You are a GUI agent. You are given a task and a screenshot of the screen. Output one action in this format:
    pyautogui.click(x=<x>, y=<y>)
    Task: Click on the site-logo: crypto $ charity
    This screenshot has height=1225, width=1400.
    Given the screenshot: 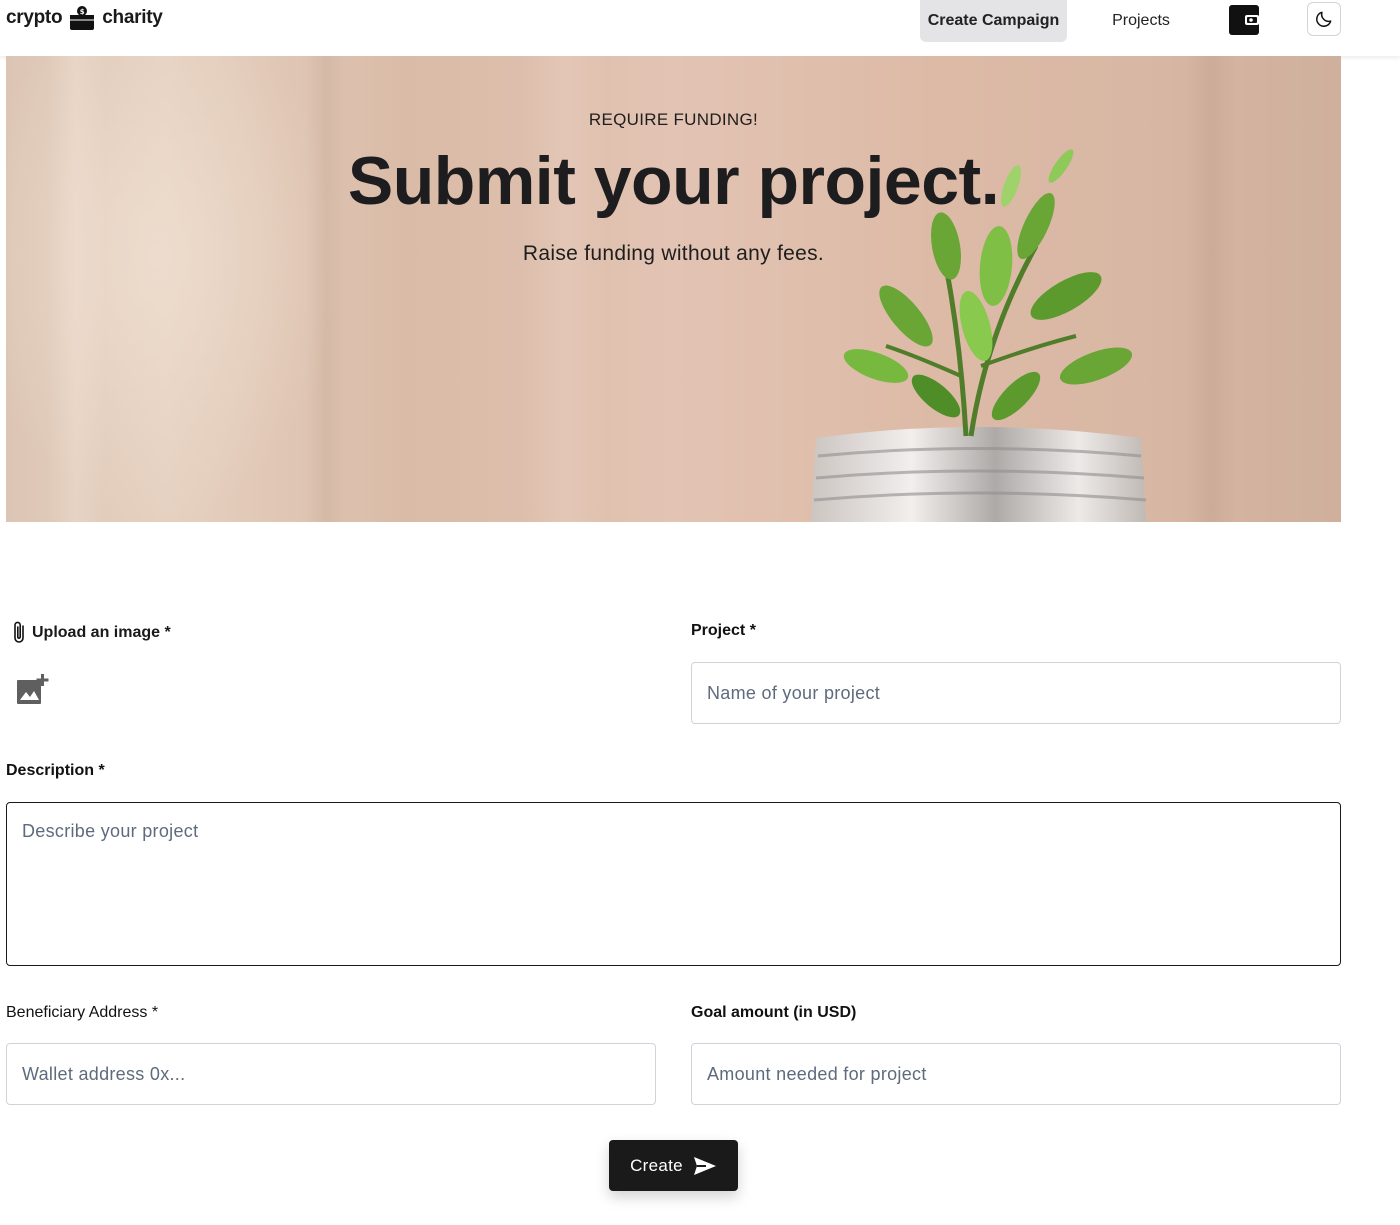 What is the action you would take?
    pyautogui.click(x=84, y=18)
    